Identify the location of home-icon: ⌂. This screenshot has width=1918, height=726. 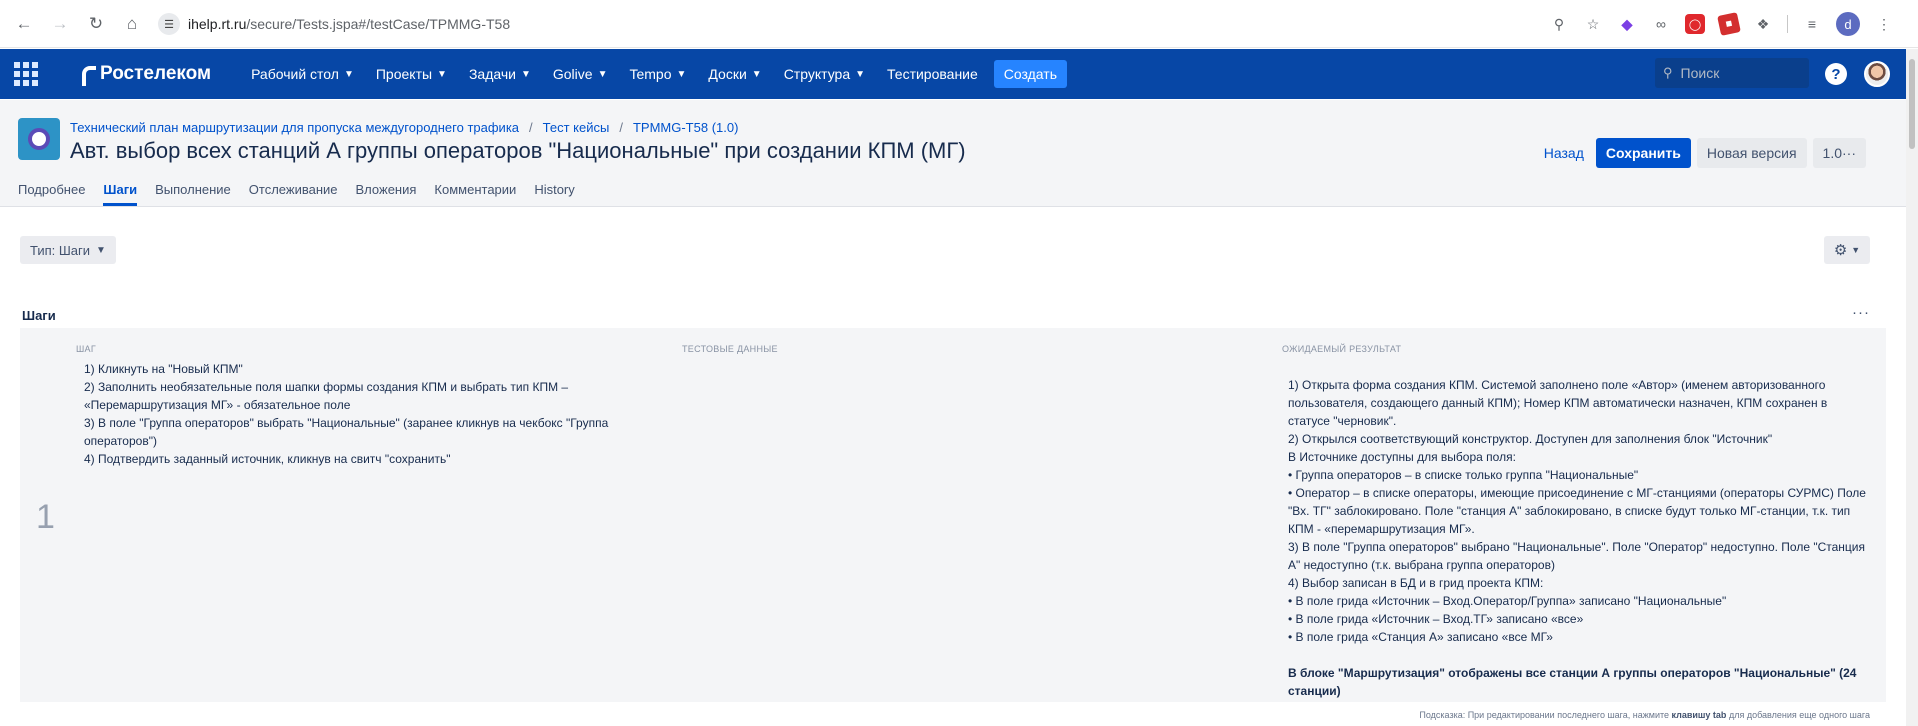
(132, 24).